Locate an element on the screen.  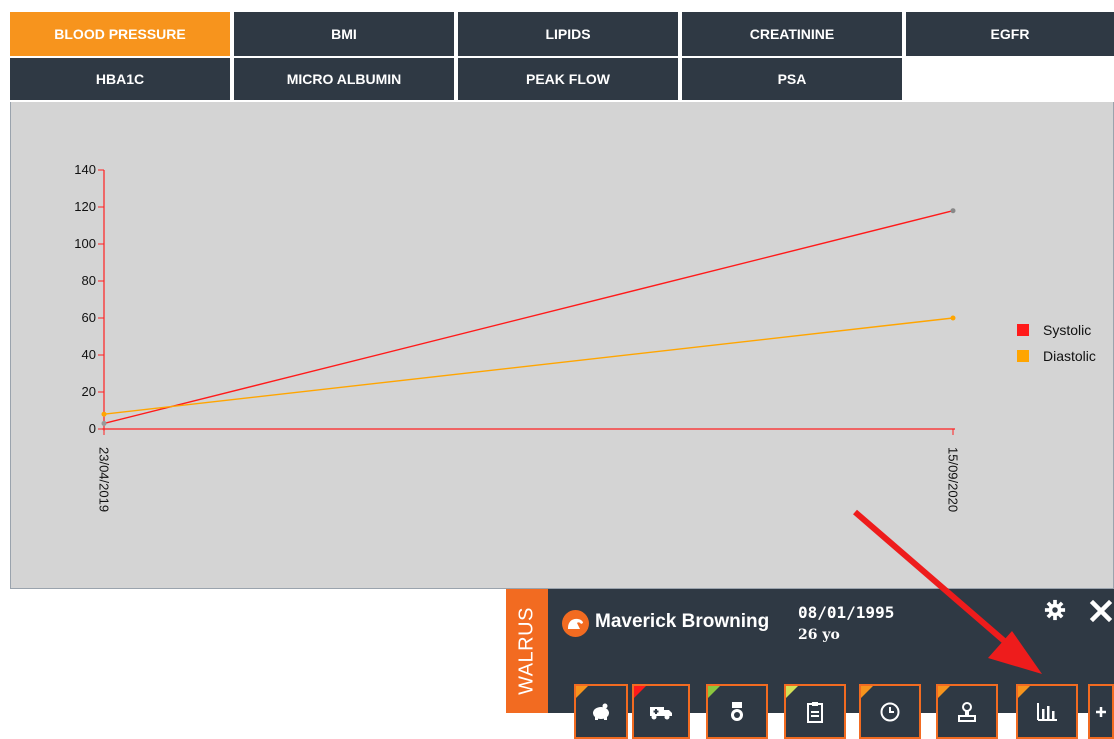
close-icon is located at coordinates (1101, 611).